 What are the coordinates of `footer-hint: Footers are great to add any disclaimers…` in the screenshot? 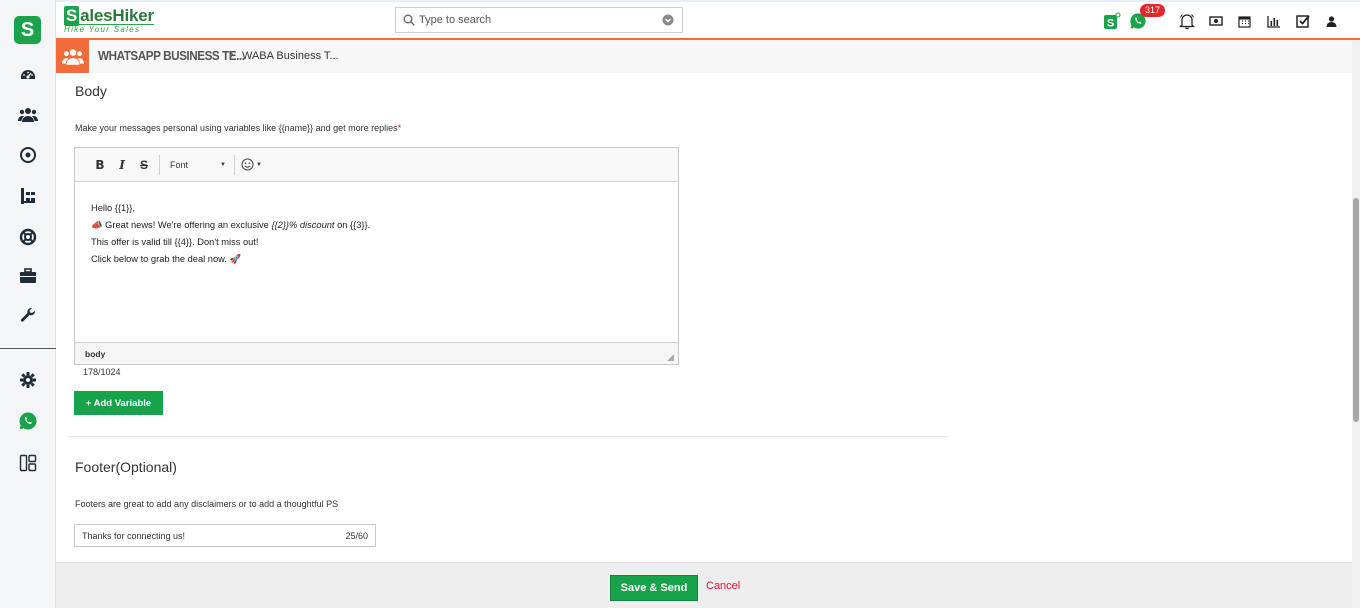 It's located at (207, 504).